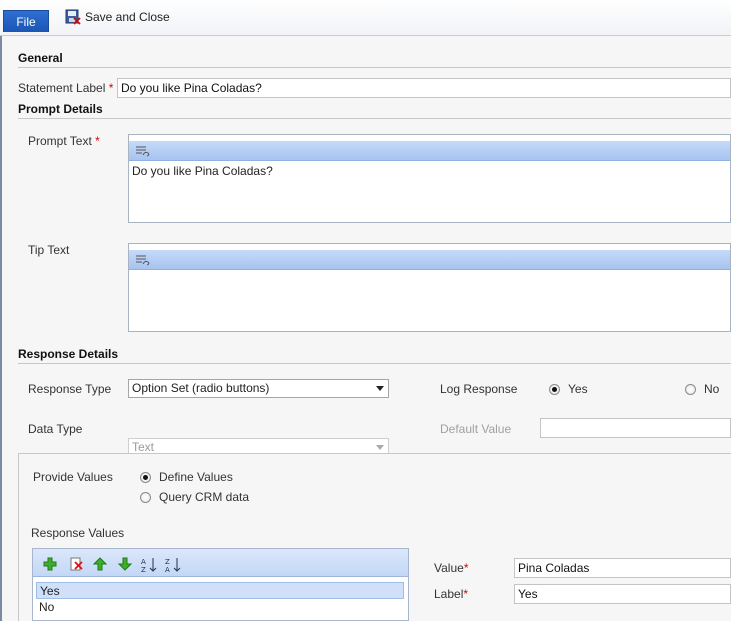 Image resolution: width=731 pixels, height=621 pixels. Describe the element at coordinates (374, 118) in the screenshot. I see `prompt-divider` at that location.